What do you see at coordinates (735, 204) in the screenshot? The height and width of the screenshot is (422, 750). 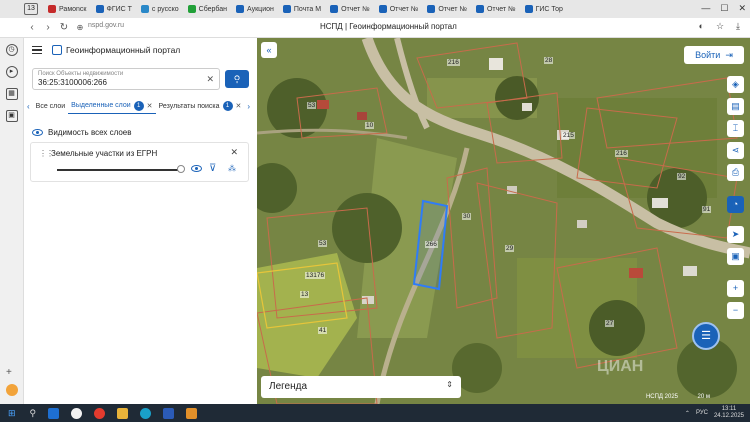 I see `assistant-icon: ◔` at bounding box center [735, 204].